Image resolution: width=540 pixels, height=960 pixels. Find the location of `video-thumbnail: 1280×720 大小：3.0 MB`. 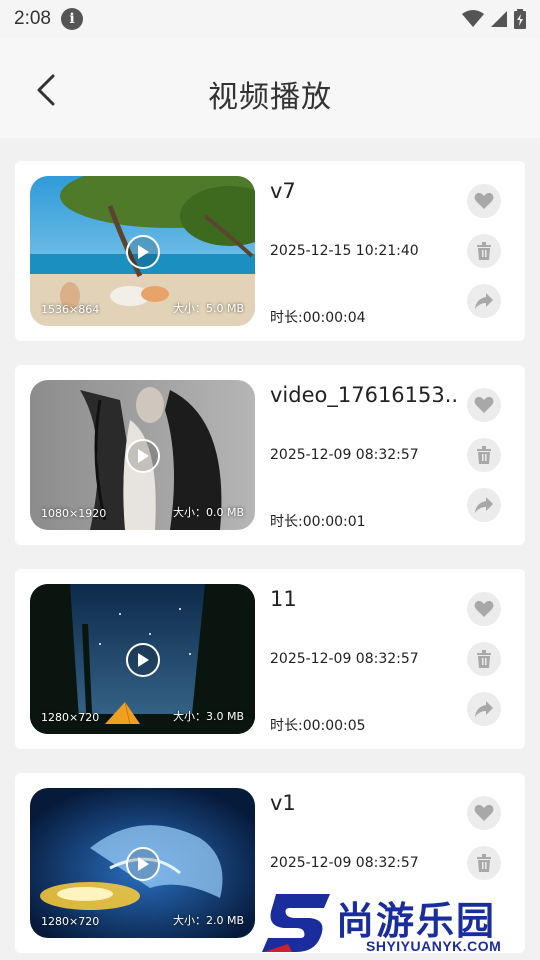

video-thumbnail: 1280×720 大小：3.0 MB is located at coordinates (142, 659).